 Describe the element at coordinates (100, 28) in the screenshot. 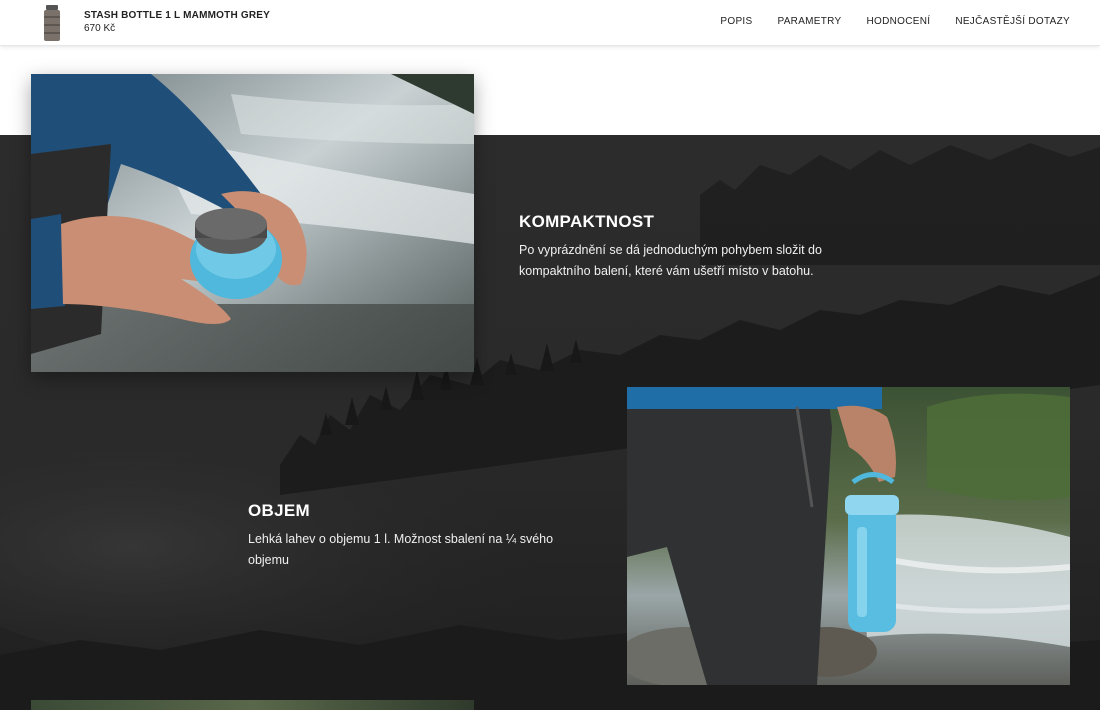

I see `product-price: 670 Kč` at that location.